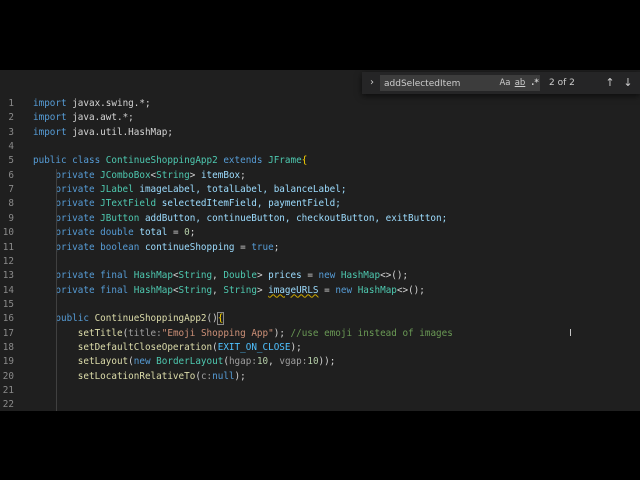  What do you see at coordinates (108, 103) in the screenshot?
I see `code-token: javax.swing.*;` at bounding box center [108, 103].